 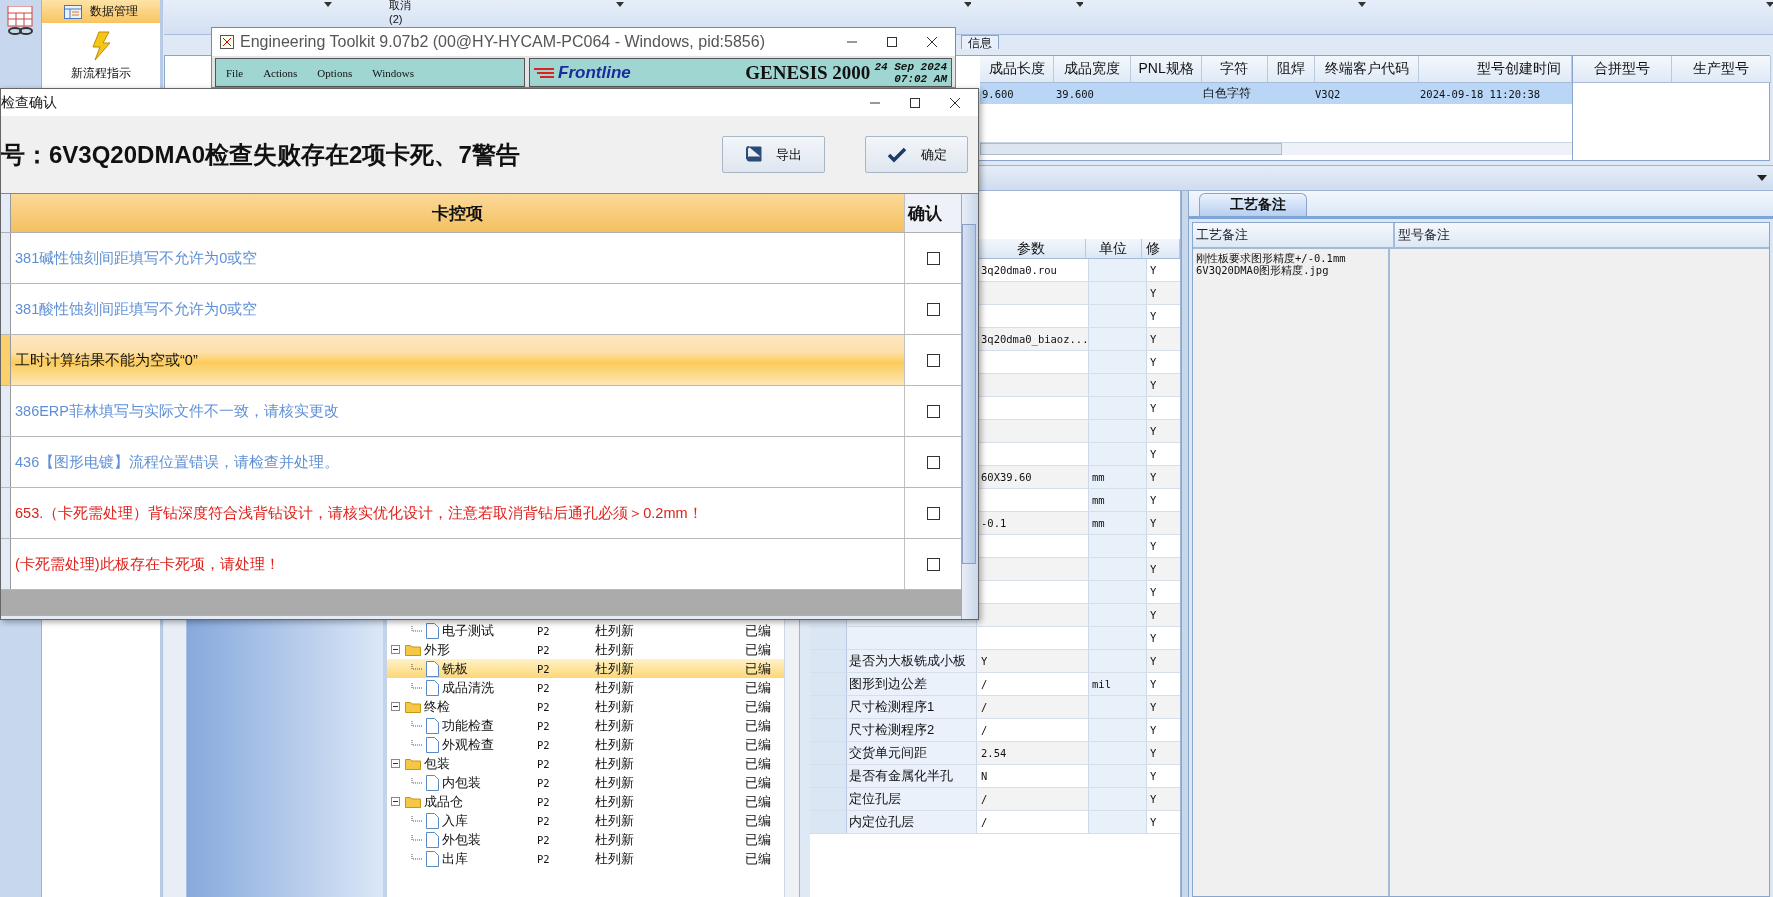 What do you see at coordinates (405, 12) in the screenshot?
I see `ribbon-label: 取消(2)` at bounding box center [405, 12].